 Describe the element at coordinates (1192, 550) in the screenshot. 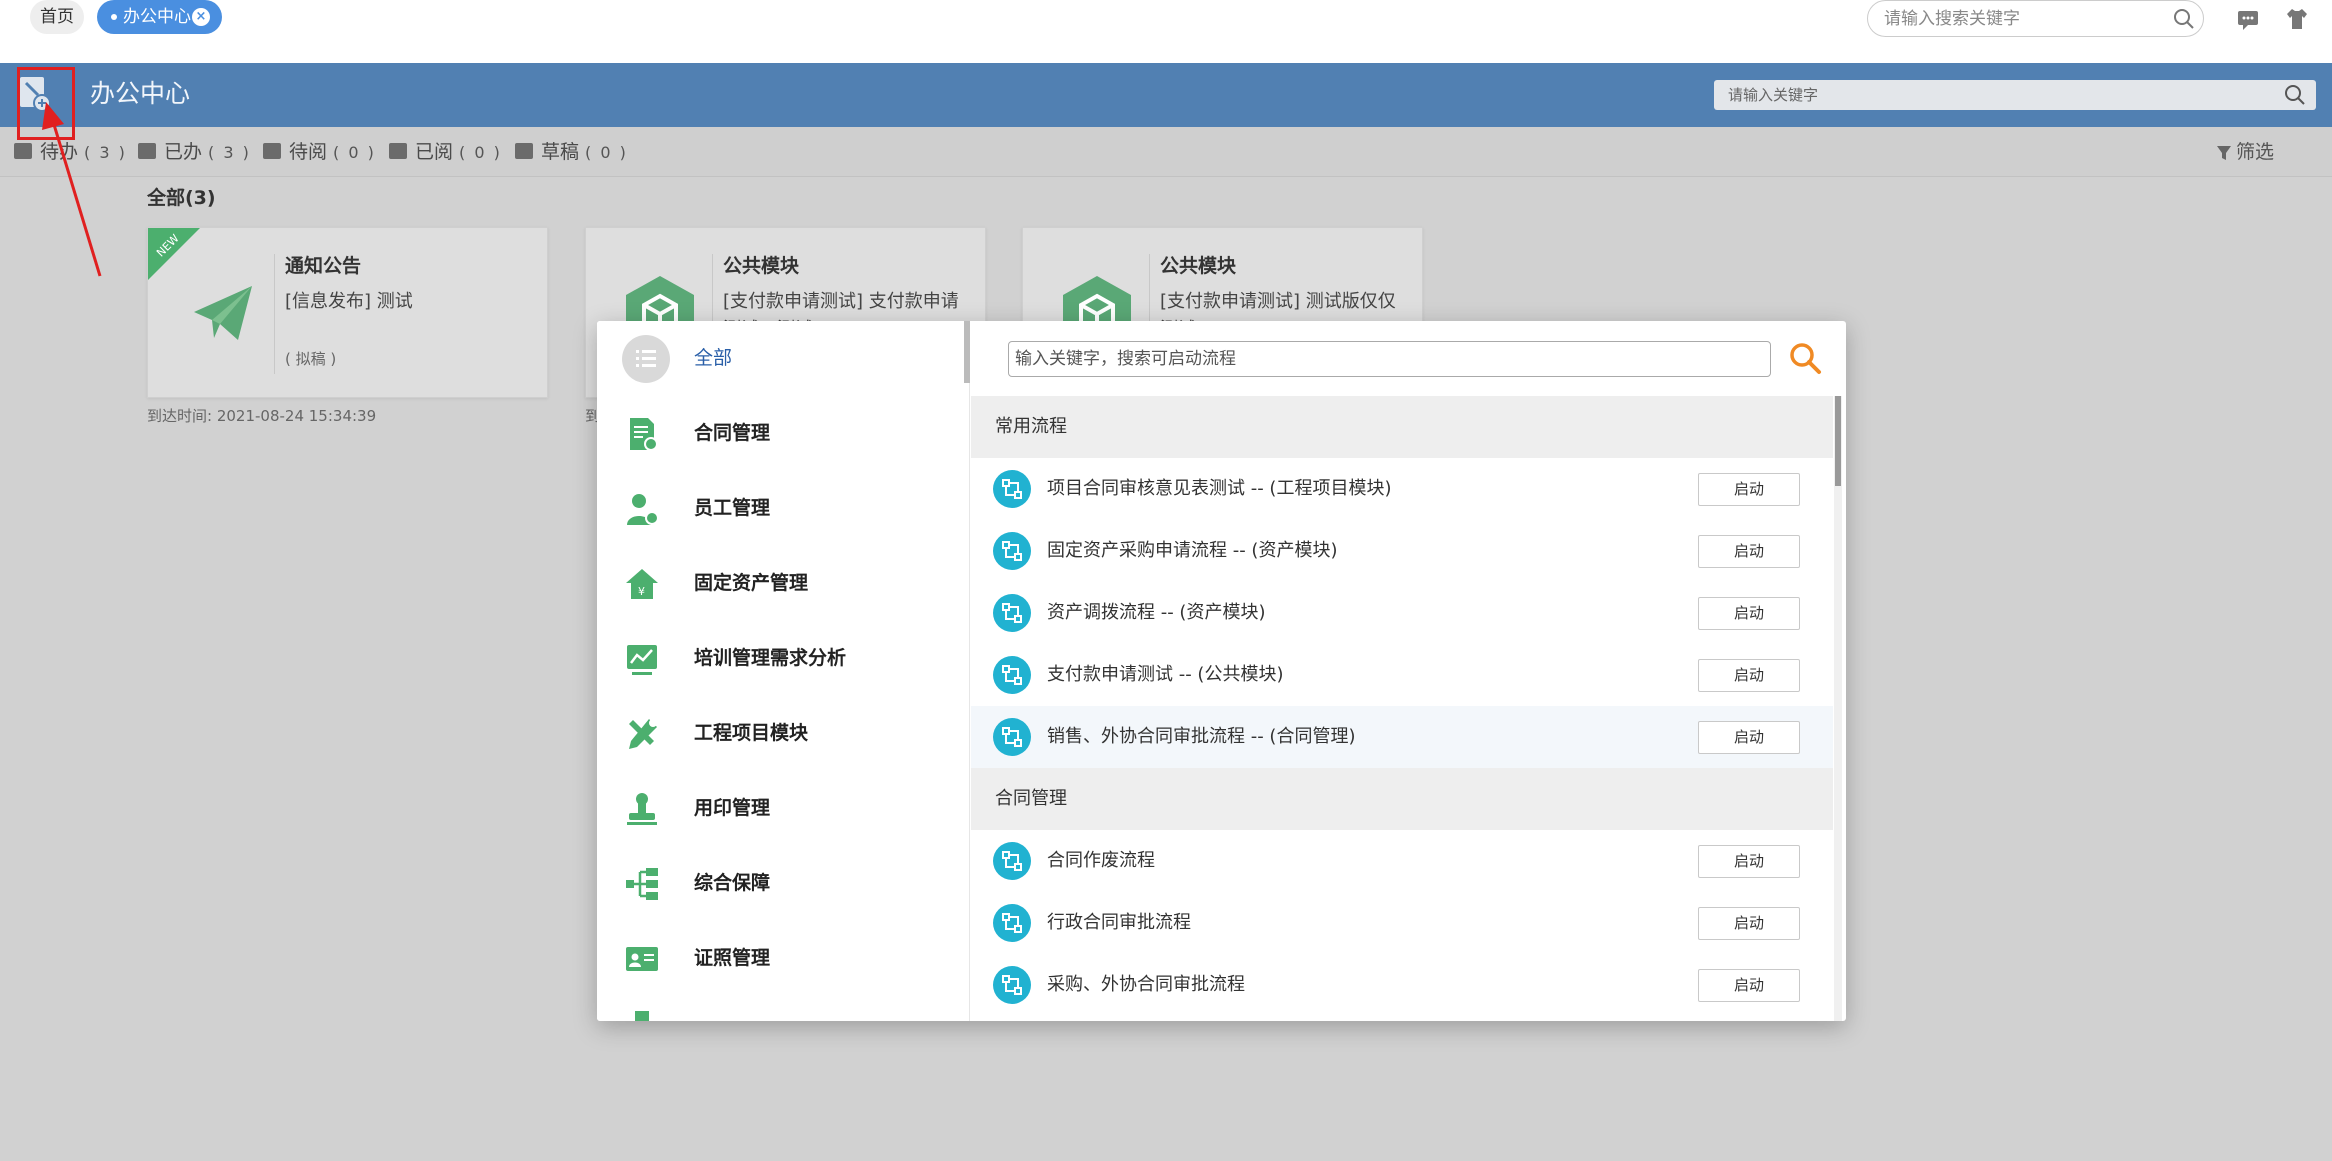

I see `process-label: 固定资产采购申请流程 -- (资产模块)` at that location.